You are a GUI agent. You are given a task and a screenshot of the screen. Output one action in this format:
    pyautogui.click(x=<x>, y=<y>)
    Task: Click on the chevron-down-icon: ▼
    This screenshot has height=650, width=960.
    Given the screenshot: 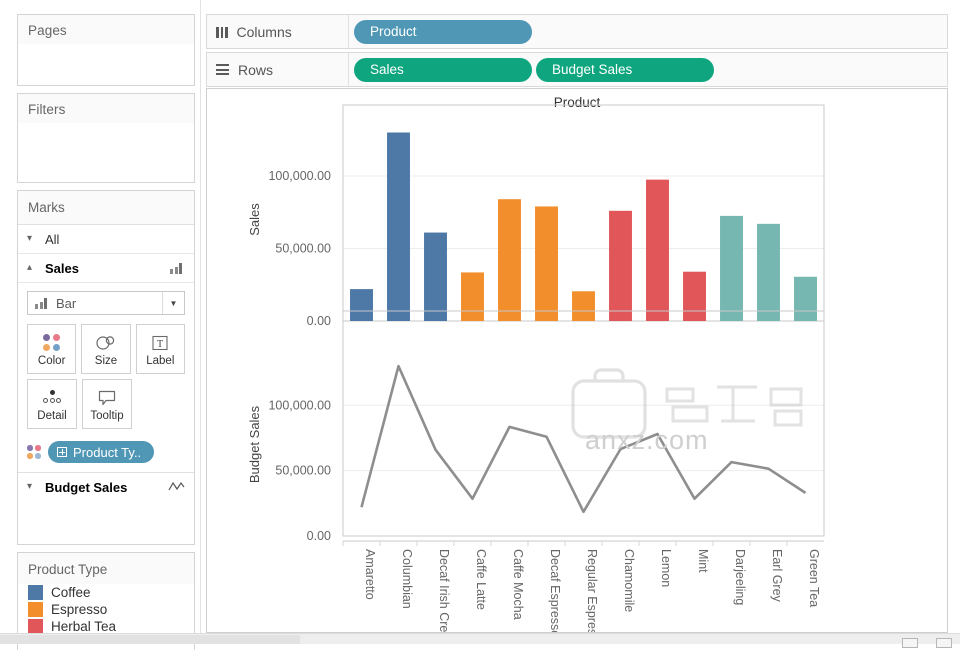 What is the action you would take?
    pyautogui.click(x=173, y=303)
    